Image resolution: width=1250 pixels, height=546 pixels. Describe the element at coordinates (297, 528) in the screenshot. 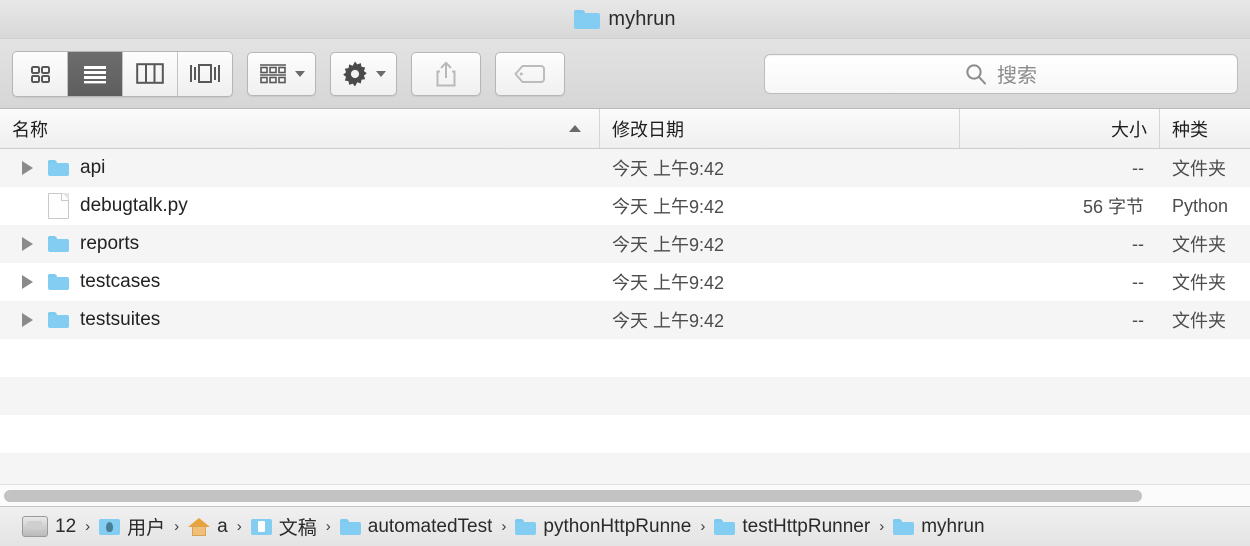

I see `breadcrumb-label: 文稿` at that location.